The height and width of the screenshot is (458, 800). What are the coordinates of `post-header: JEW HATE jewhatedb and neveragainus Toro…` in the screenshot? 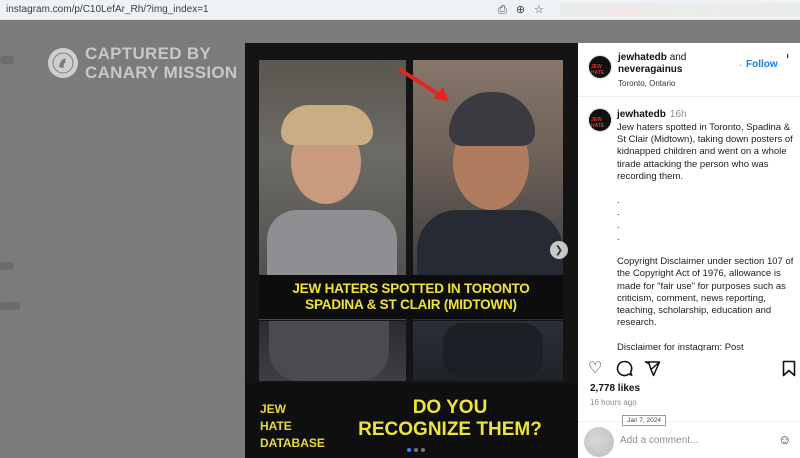 It's located at (689, 70).